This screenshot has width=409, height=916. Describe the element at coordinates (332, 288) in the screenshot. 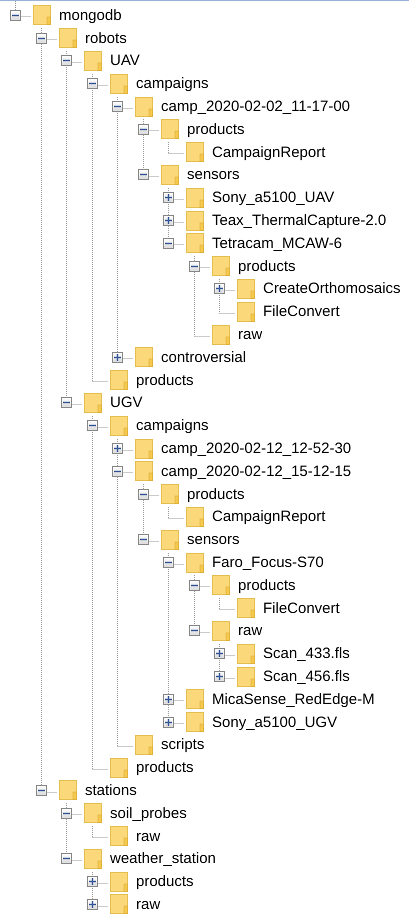

I see `tree-item-label: CreateOrthomosaics` at that location.